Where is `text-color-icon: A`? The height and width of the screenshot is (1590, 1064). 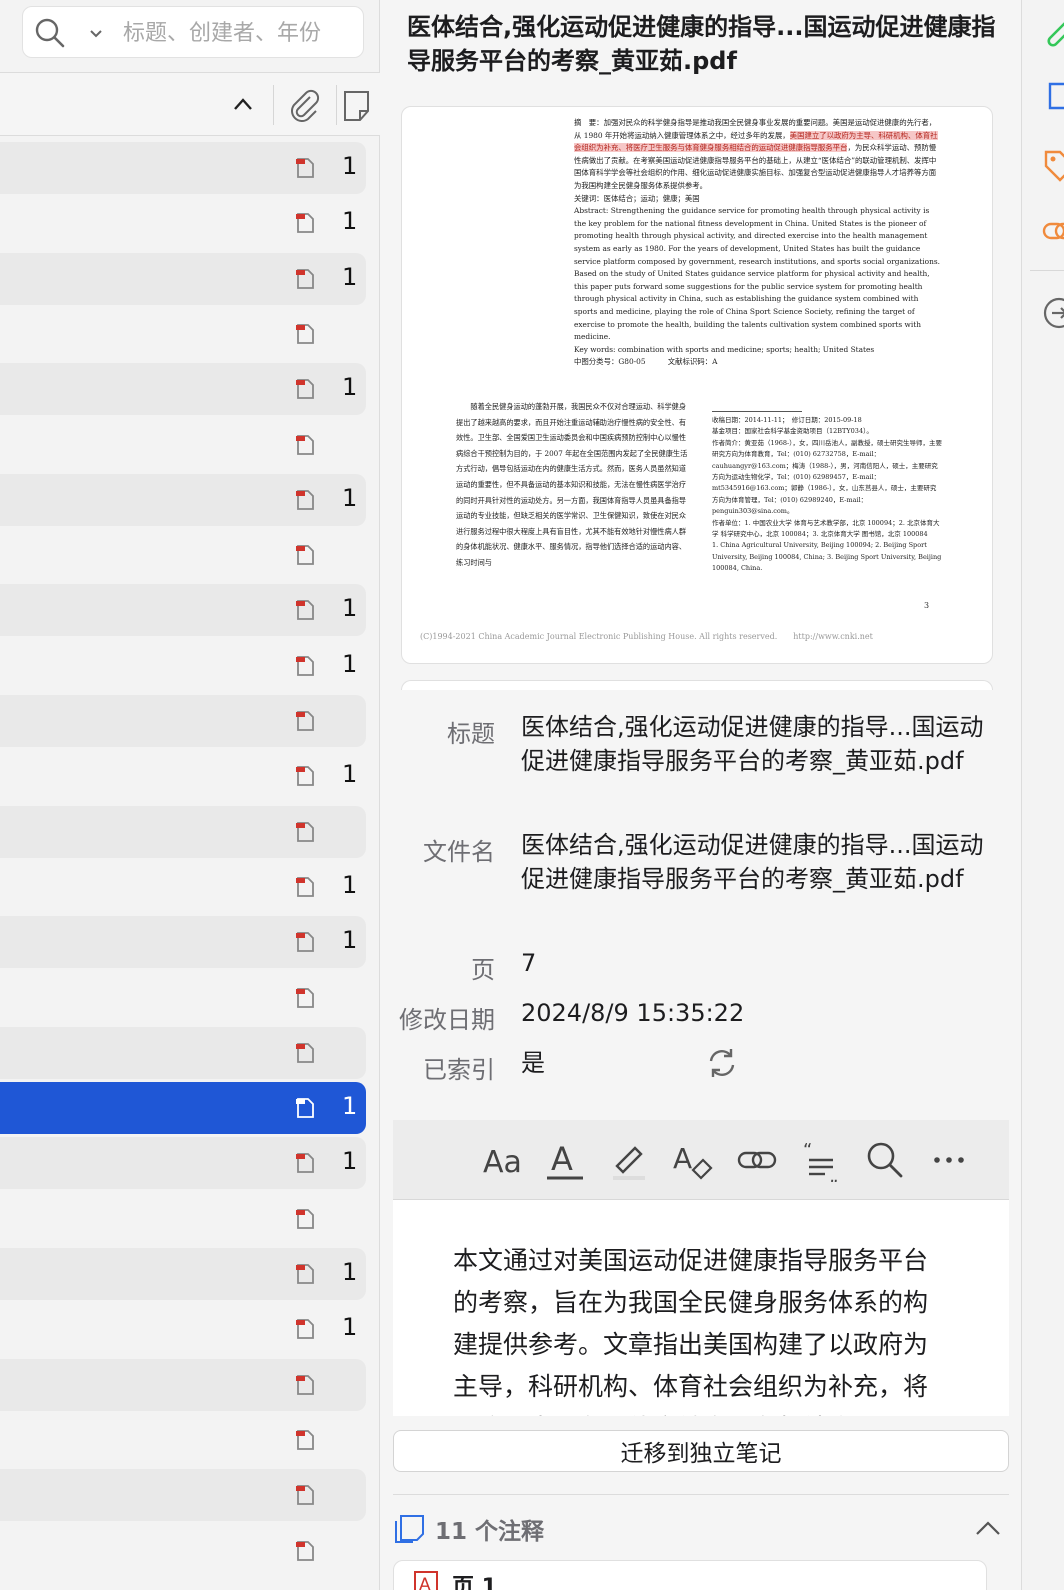 text-color-icon: A is located at coordinates (565, 1160).